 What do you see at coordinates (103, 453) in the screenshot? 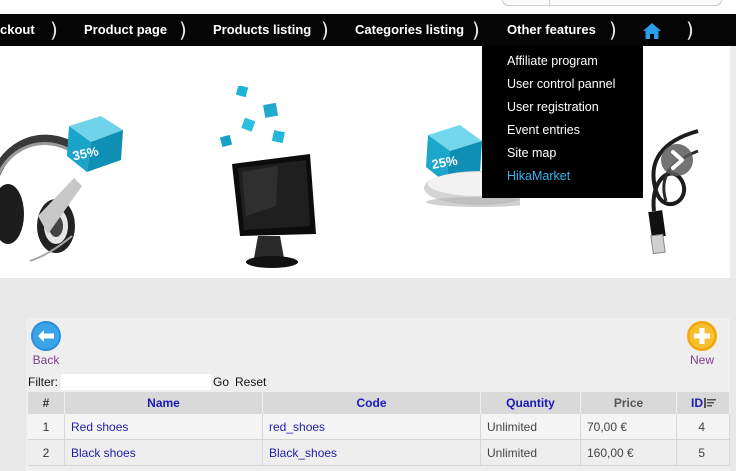
I see `product-name-link: Black shoes` at bounding box center [103, 453].